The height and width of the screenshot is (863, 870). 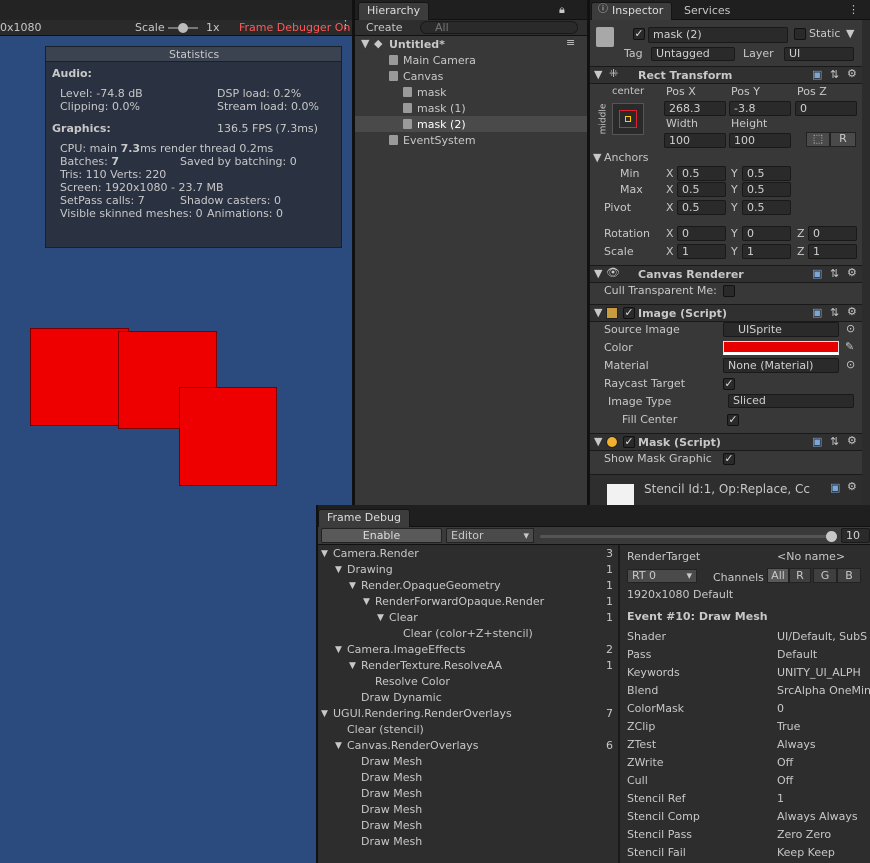 I want to click on tab-frame-debug: Frame Debug, so click(x=364, y=518).